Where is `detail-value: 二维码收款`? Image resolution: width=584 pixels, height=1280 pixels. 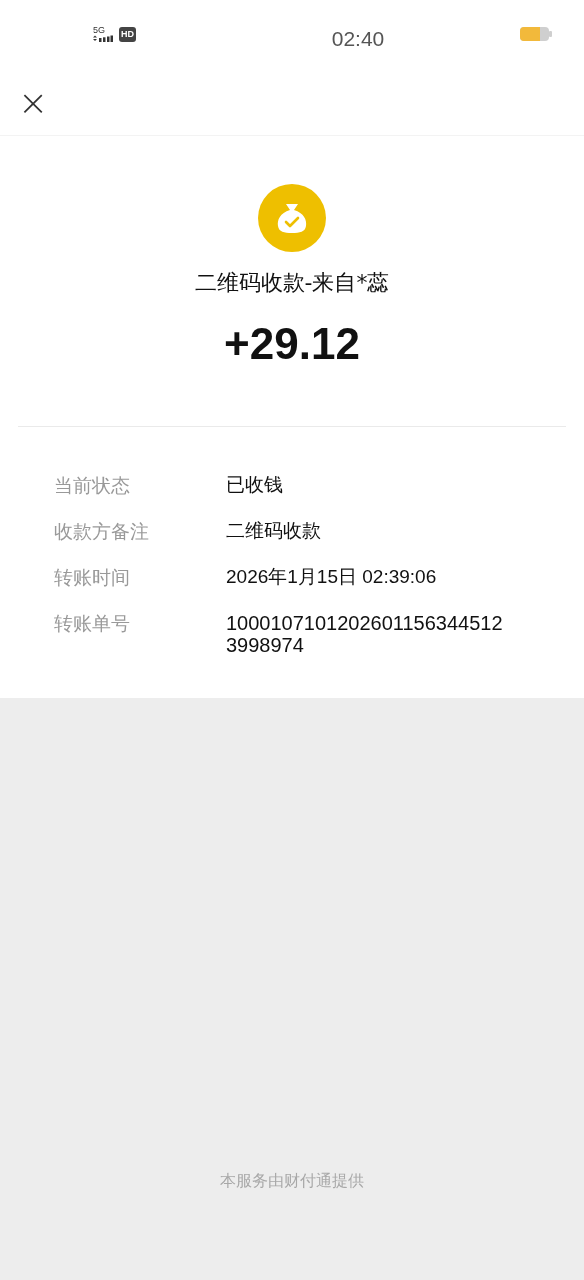
detail-value: 二维码收款 is located at coordinates (273, 531).